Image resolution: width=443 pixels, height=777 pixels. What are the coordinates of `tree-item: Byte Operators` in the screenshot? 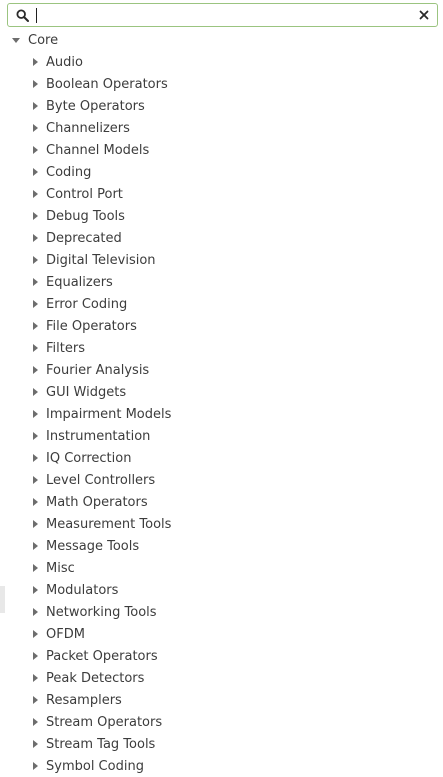 It's located at (221, 107).